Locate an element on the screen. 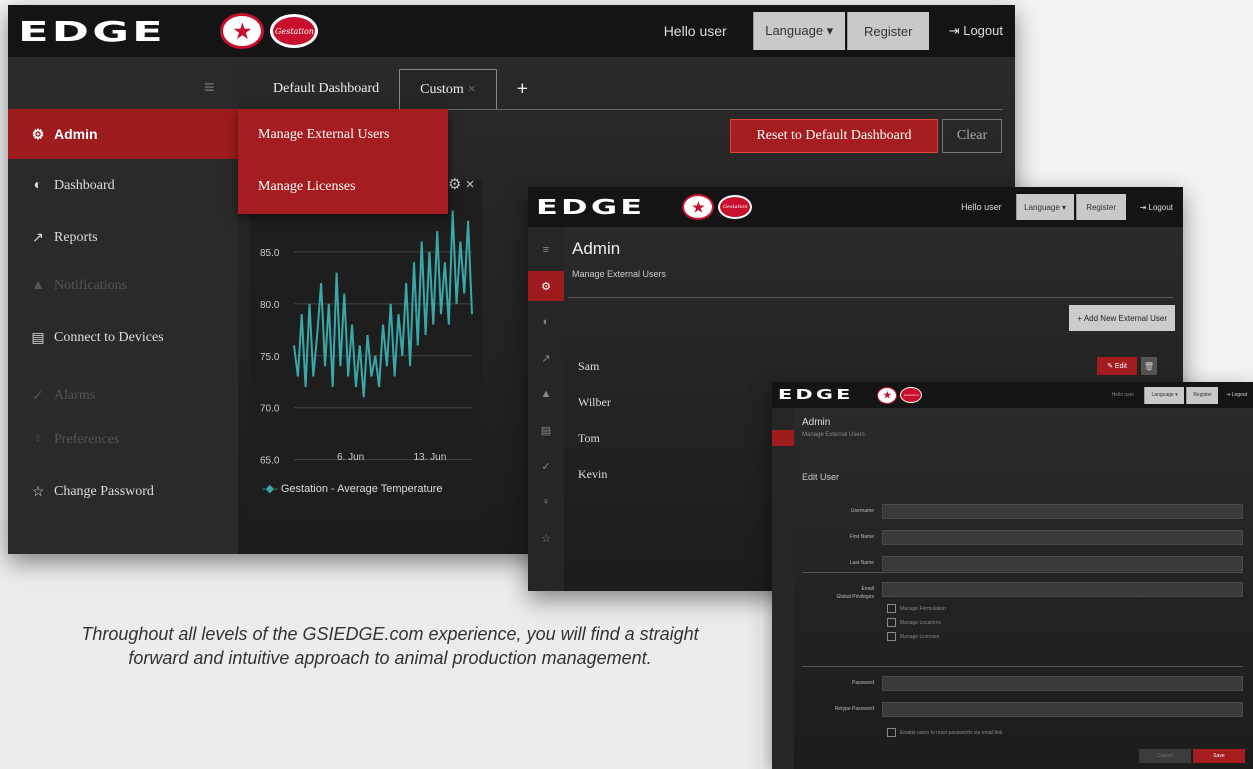 This screenshot has height=769, width=1253. y-tick-label: 85.0 is located at coordinates (270, 253).